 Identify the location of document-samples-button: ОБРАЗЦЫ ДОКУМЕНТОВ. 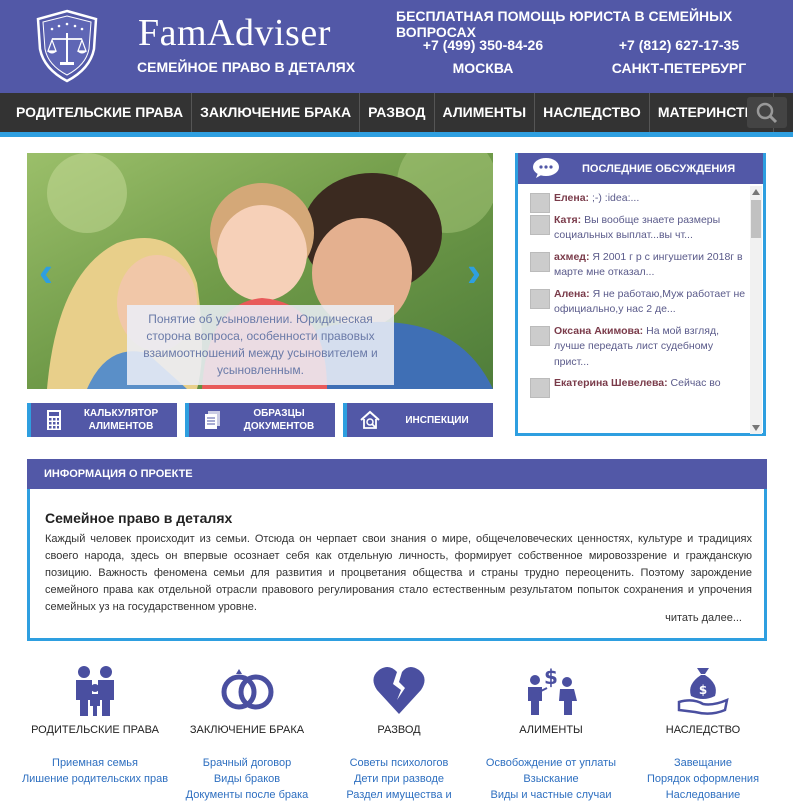
(260, 420).